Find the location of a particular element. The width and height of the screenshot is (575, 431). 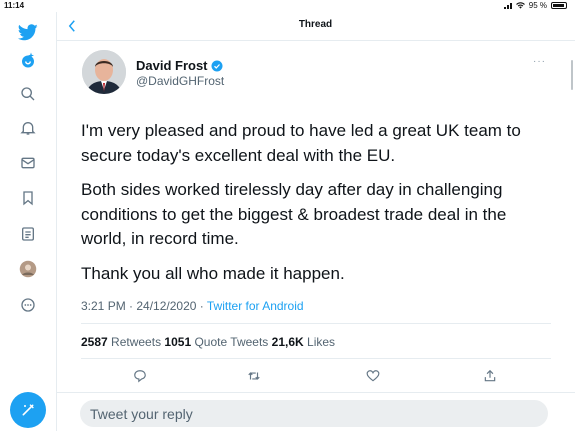

retweets-stat: 2587 Retweets is located at coordinates (121, 342).